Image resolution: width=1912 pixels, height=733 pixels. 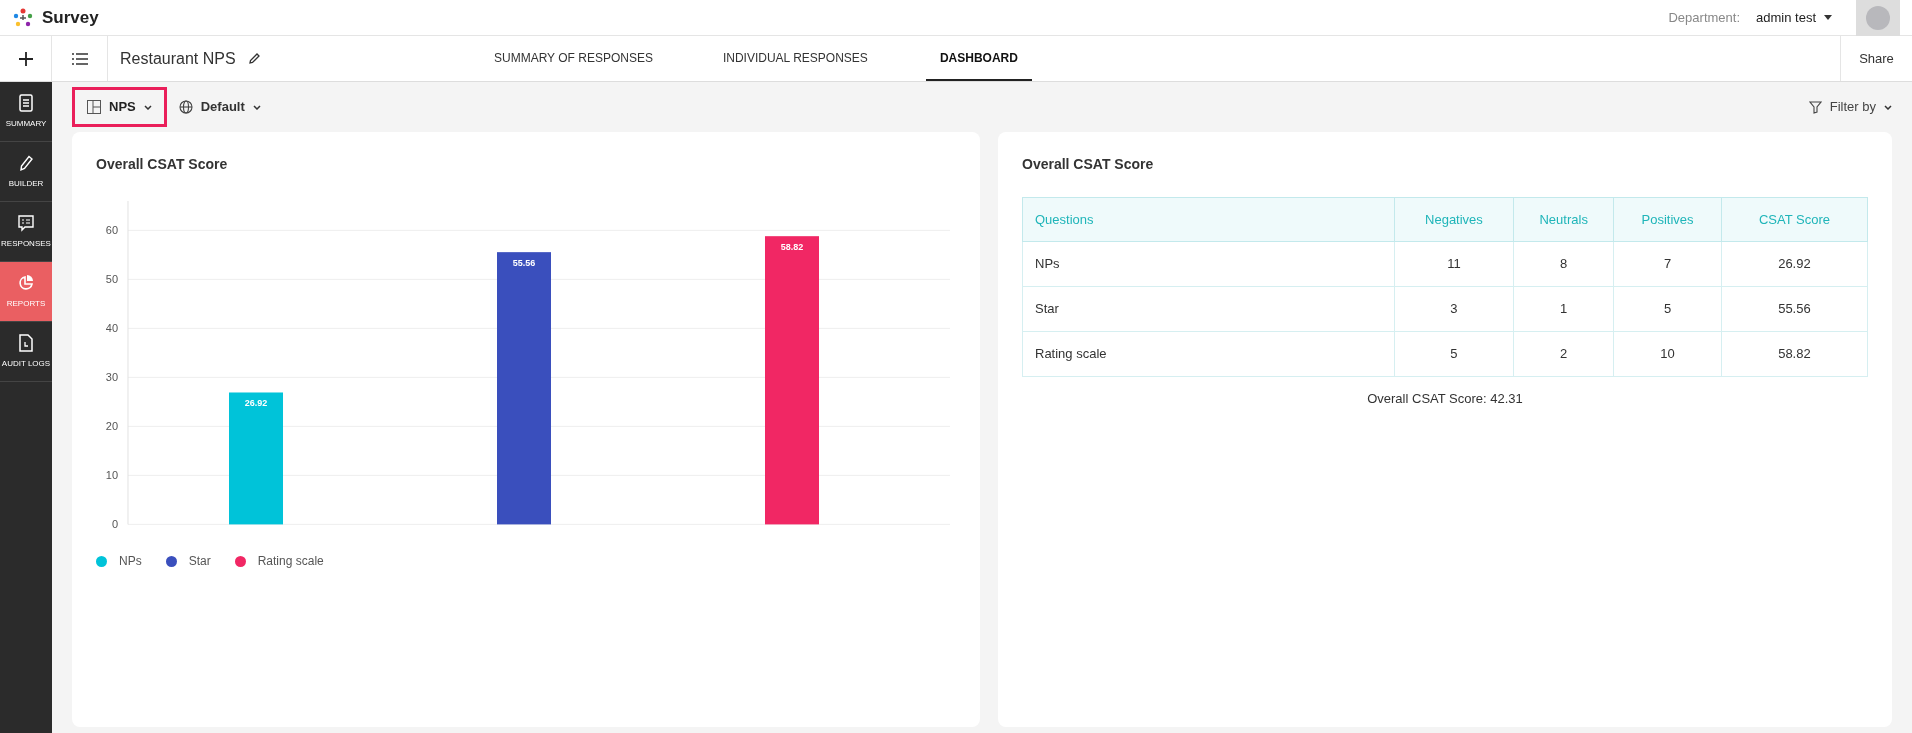 What do you see at coordinates (114, 524) in the screenshot?
I see `axis-tick-label: 0` at bounding box center [114, 524].